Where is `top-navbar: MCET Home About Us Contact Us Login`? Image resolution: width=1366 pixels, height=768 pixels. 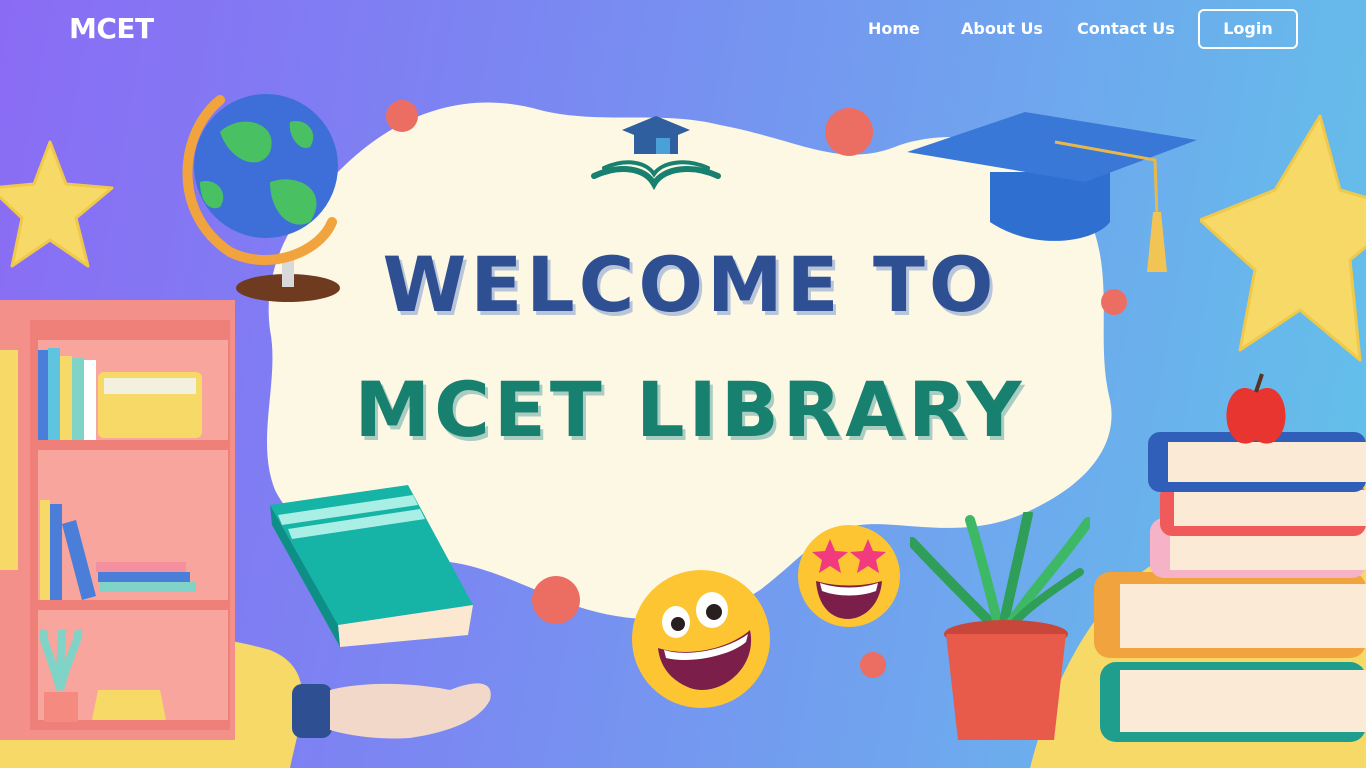
top-navbar: MCET Home About Us Contact Us Login is located at coordinates (683, 30).